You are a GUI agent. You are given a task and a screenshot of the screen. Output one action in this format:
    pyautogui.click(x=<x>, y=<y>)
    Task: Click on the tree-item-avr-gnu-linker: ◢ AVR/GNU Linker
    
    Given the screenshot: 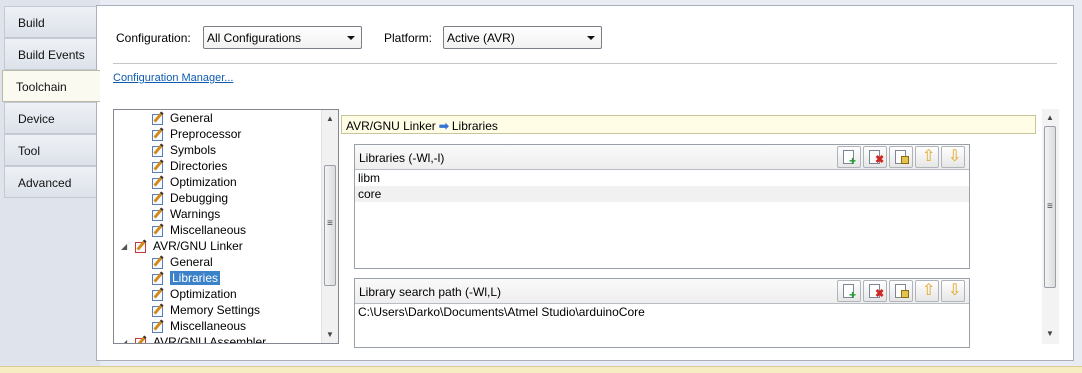 What is the action you would take?
    pyautogui.click(x=182, y=246)
    